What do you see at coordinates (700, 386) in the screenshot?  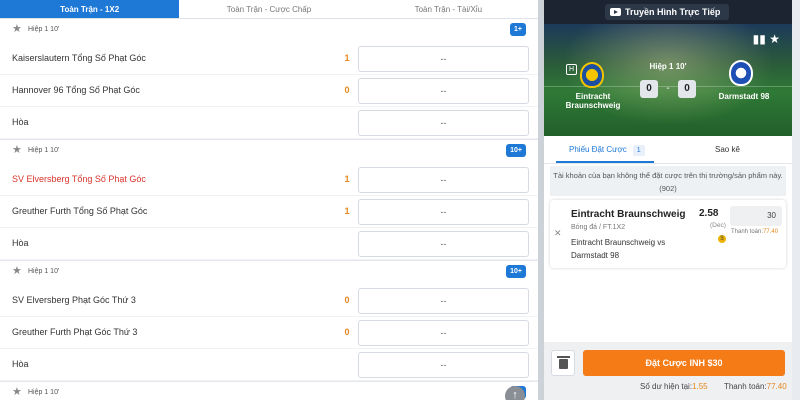 I see `balance-value: 1.55` at bounding box center [700, 386].